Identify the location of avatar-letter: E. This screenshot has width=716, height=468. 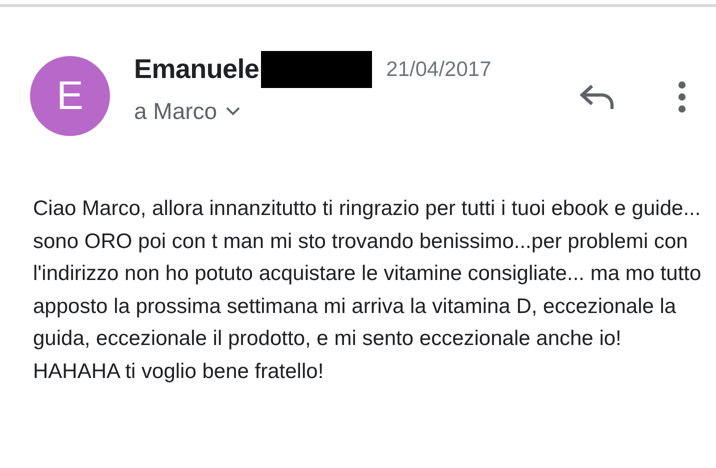
(70, 96).